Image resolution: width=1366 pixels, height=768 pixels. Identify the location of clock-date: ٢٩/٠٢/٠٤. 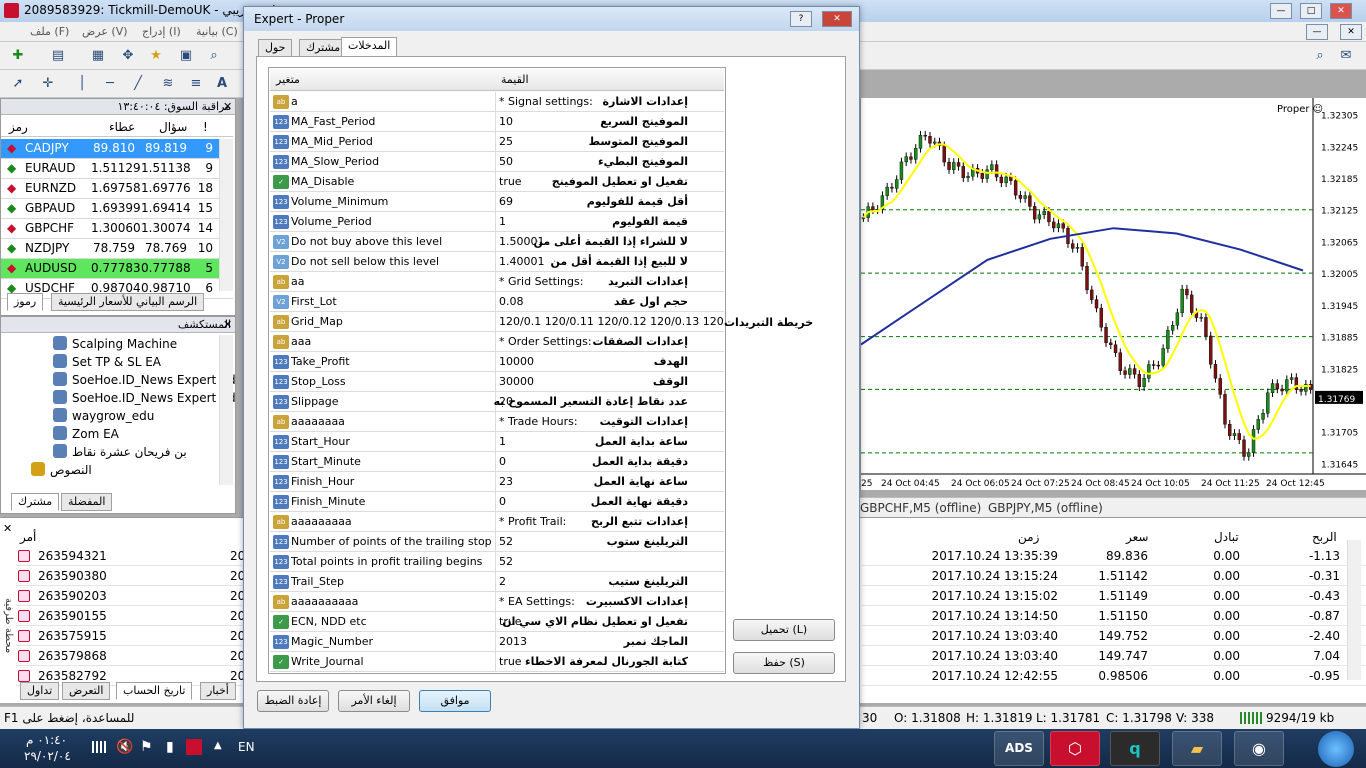
(47, 756).